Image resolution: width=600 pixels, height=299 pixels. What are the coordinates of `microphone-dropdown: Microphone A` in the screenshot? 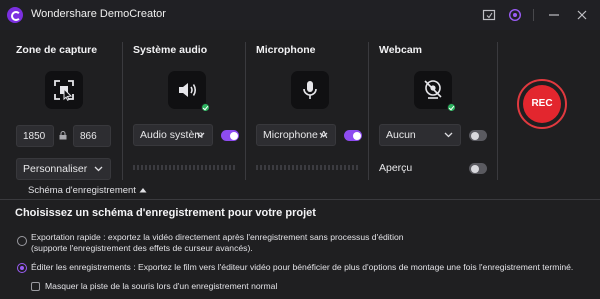 It's located at (296, 135).